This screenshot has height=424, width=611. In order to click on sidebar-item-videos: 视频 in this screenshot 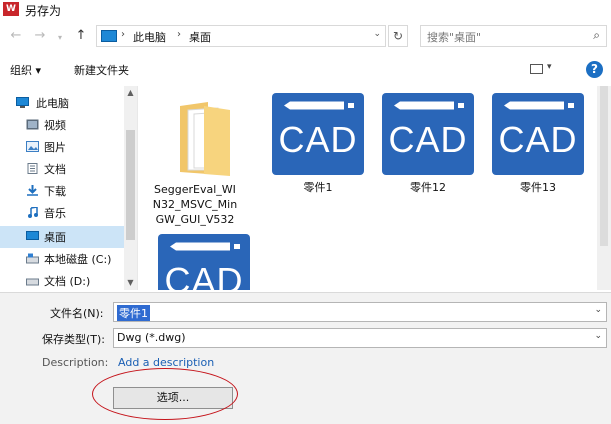, I will do `click(62, 125)`.